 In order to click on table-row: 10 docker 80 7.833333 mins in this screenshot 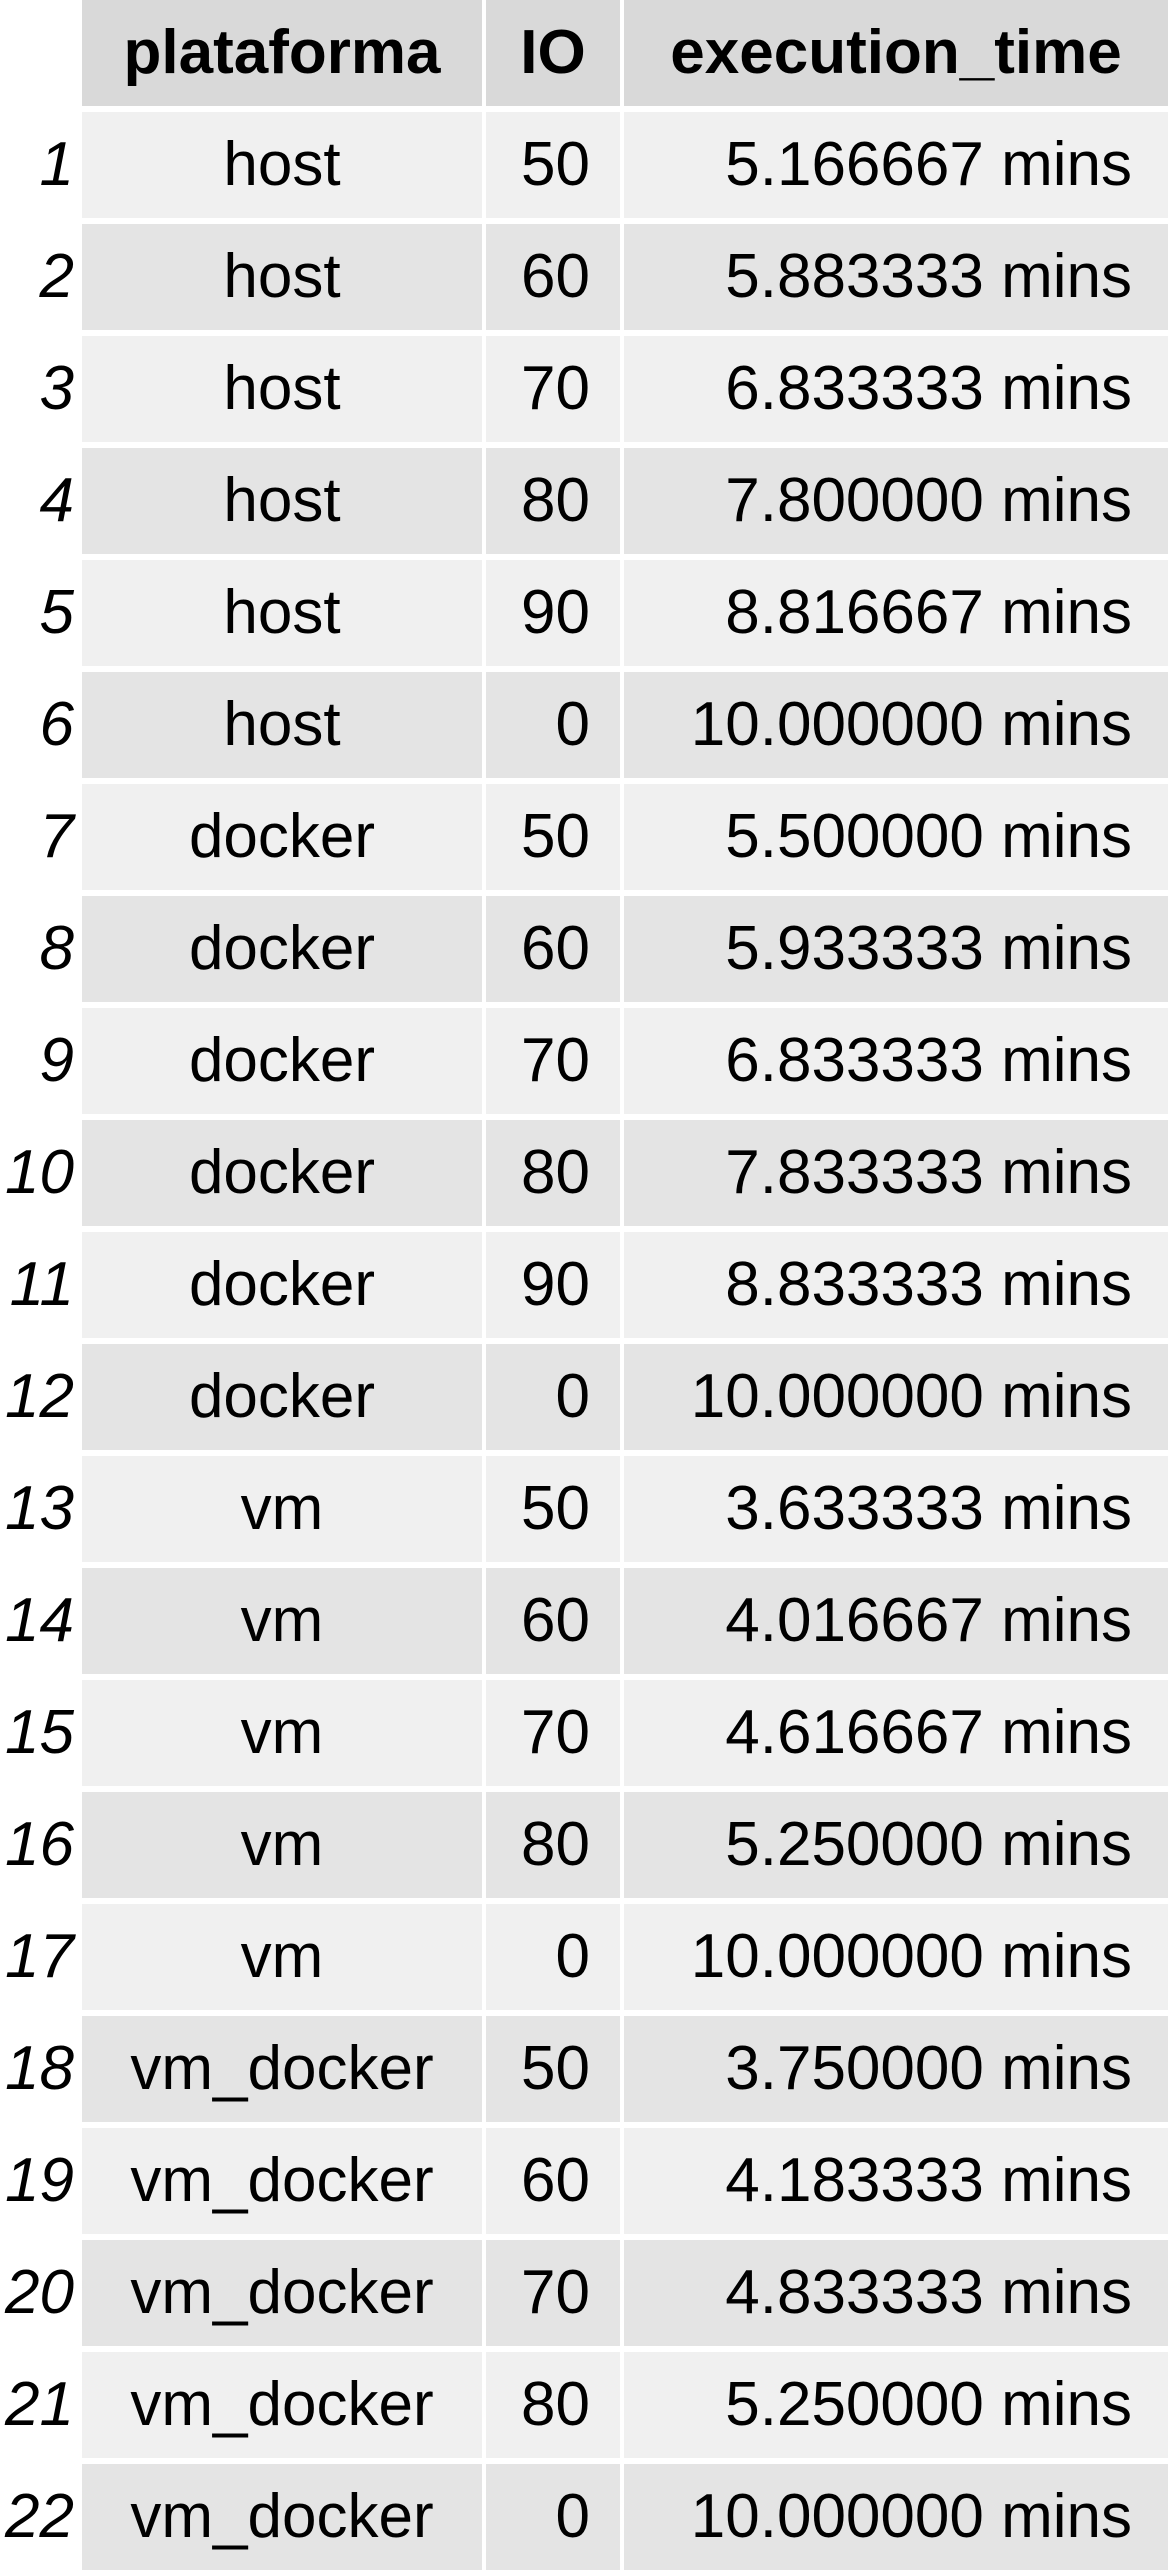, I will do `click(584, 1176)`.